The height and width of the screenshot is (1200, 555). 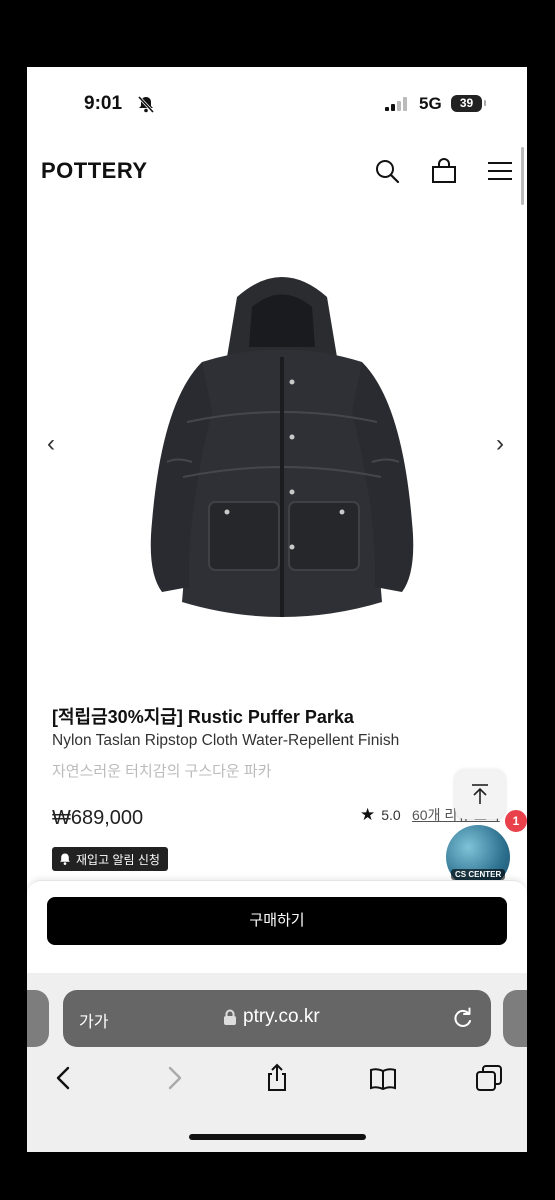 I want to click on carousel-prev-button: ‹, so click(x=51, y=444).